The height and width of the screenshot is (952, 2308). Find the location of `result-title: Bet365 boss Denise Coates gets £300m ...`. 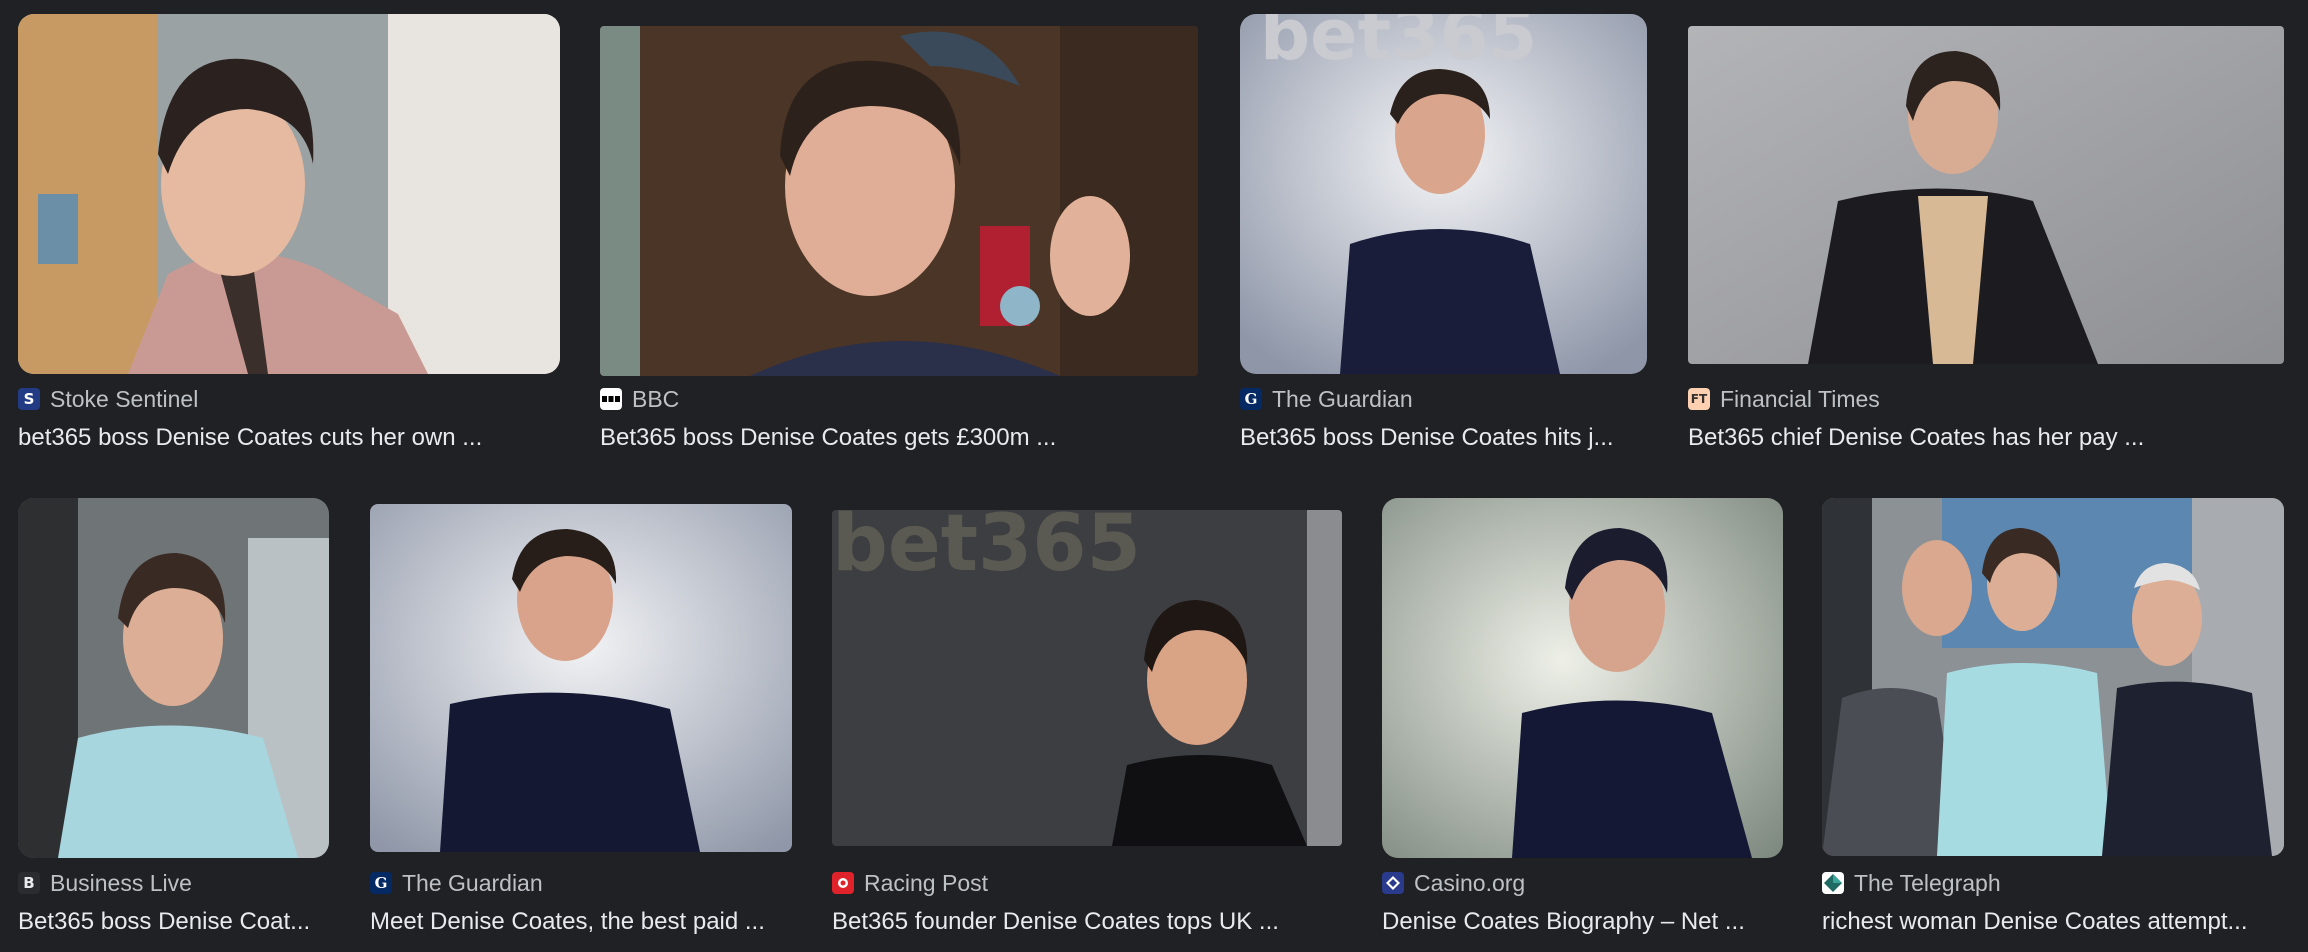

result-title: Bet365 boss Denise Coates gets £300m ... is located at coordinates (899, 438).